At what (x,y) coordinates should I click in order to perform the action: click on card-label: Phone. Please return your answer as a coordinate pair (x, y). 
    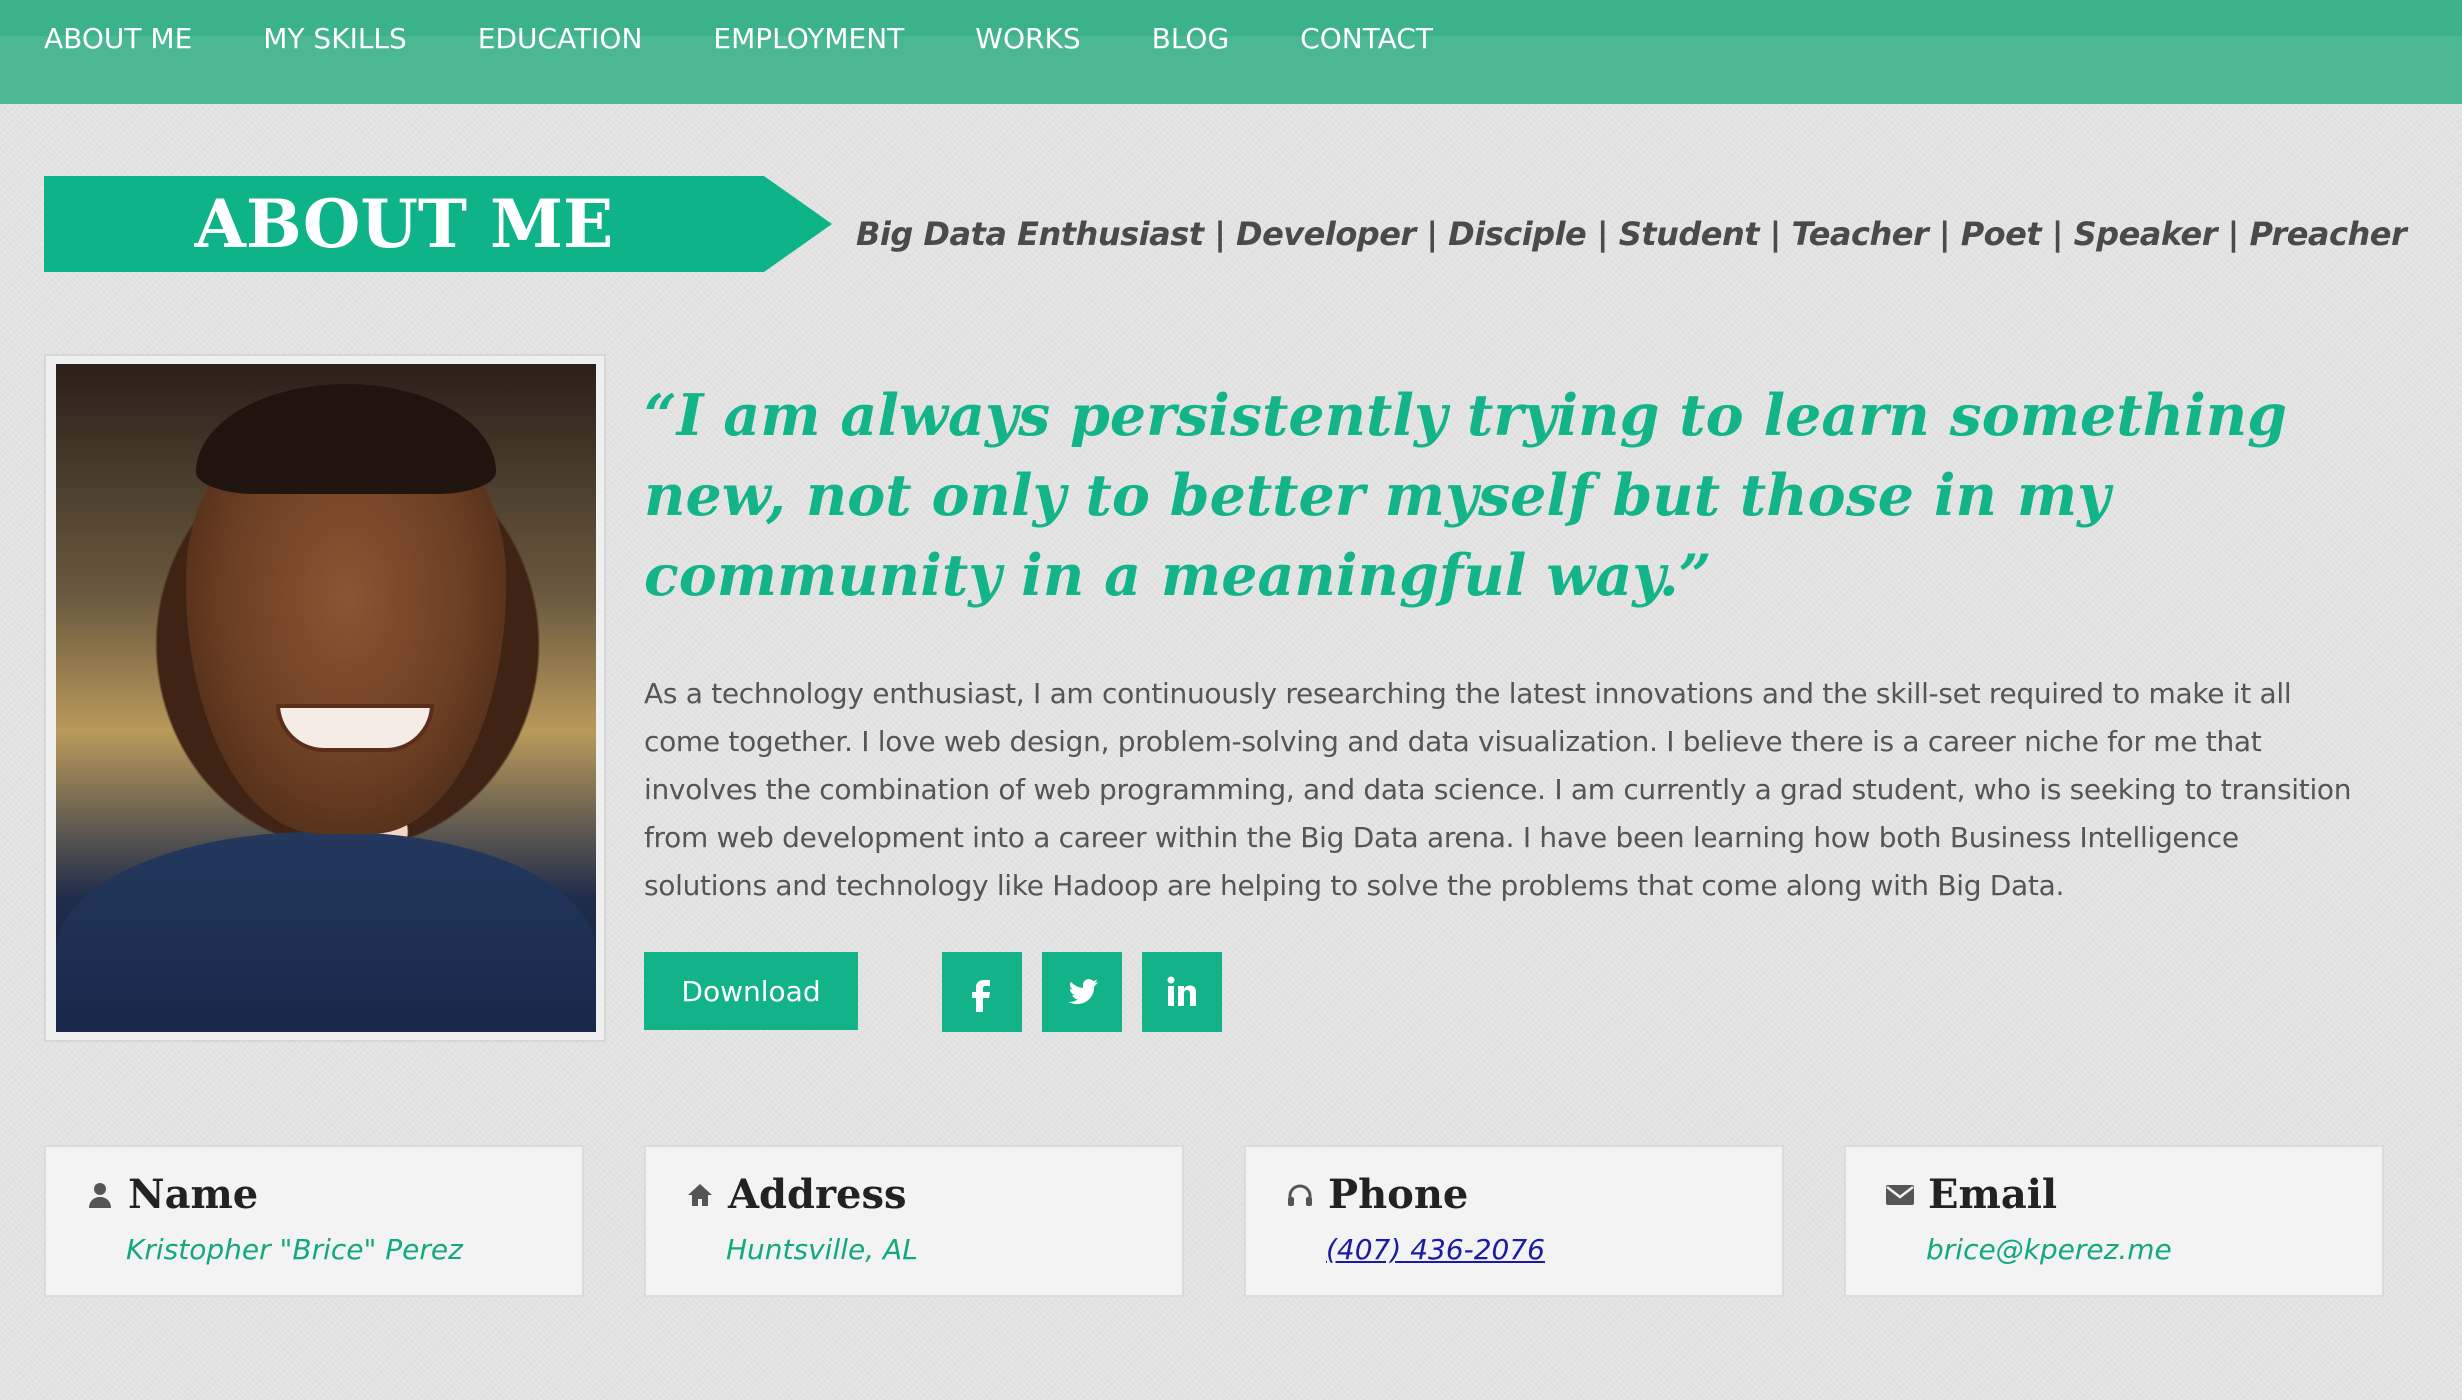
    Looking at the image, I should click on (1398, 1194).